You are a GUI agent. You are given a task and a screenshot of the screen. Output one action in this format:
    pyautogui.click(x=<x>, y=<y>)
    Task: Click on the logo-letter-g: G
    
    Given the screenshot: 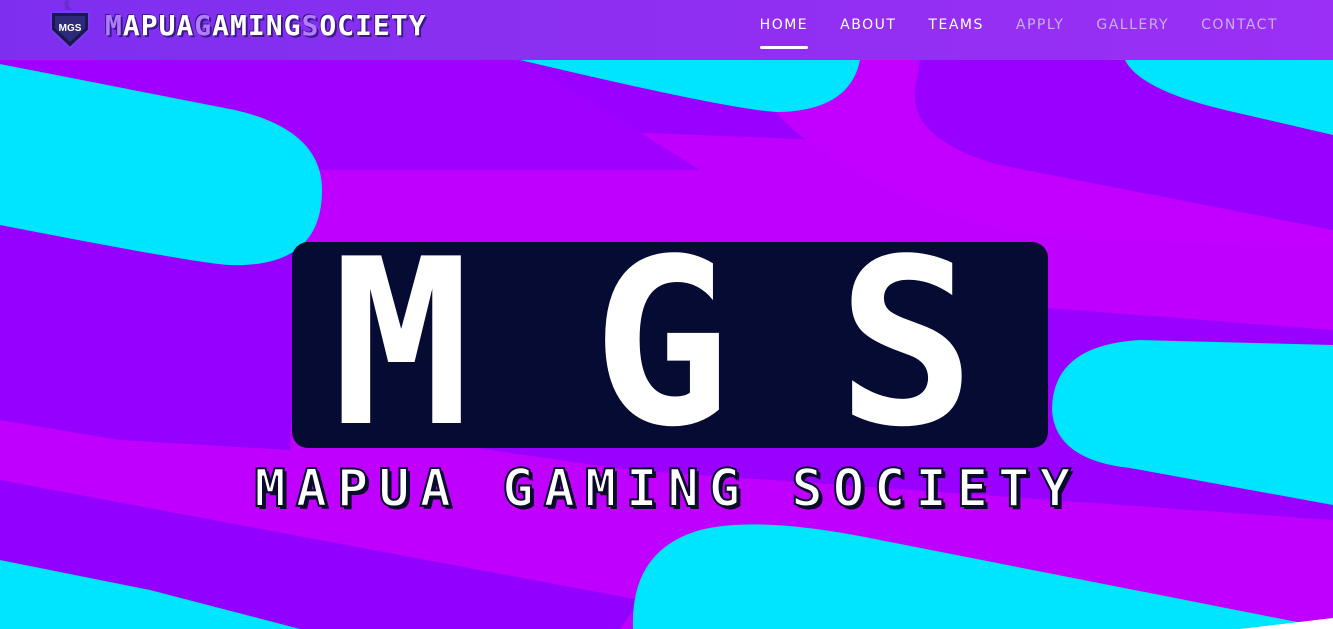 What is the action you would take?
    pyautogui.click(x=661, y=344)
    